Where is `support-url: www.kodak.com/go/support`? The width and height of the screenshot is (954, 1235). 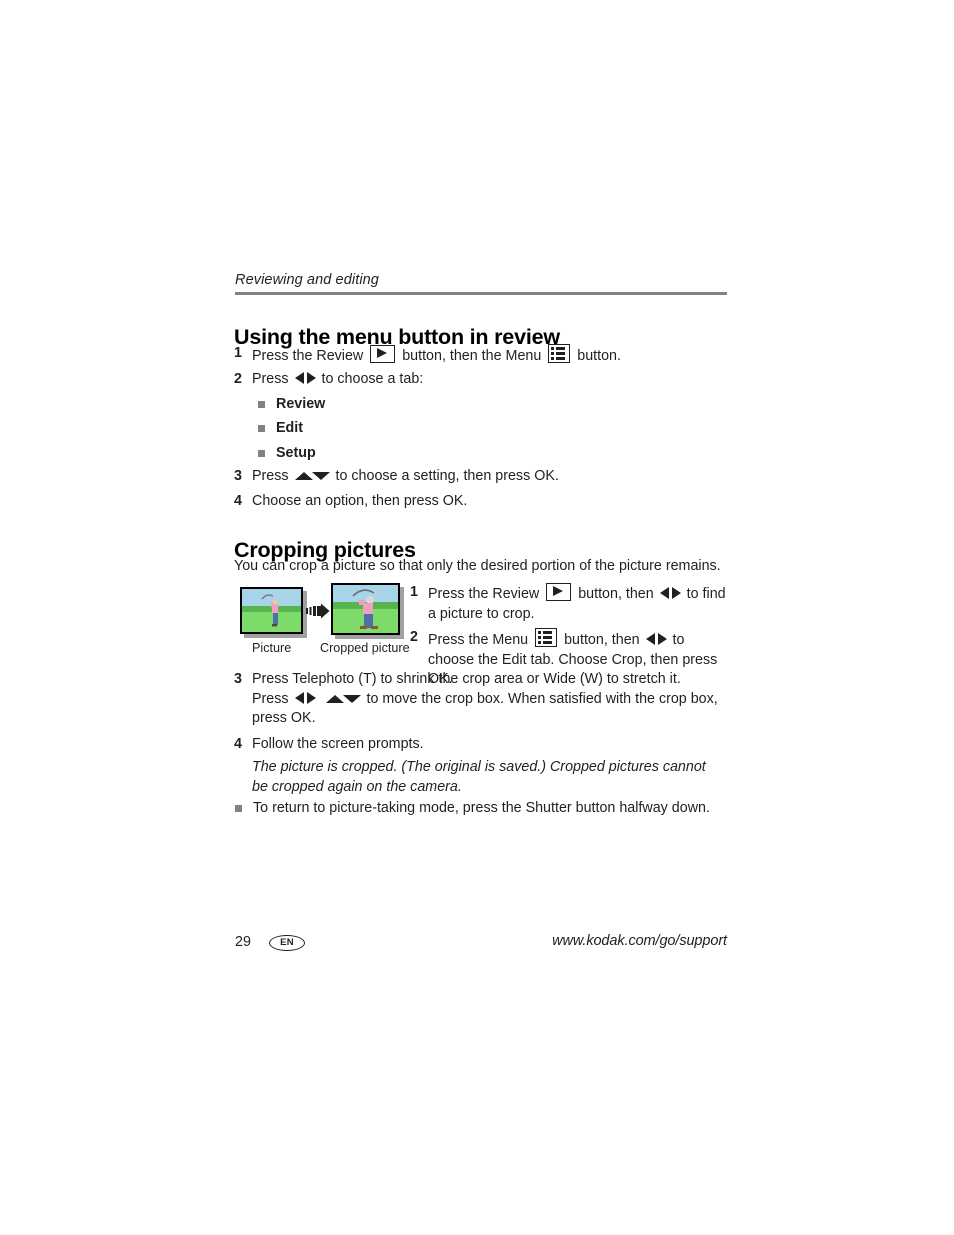
support-url: www.kodak.com/go/support is located at coordinates (639, 941).